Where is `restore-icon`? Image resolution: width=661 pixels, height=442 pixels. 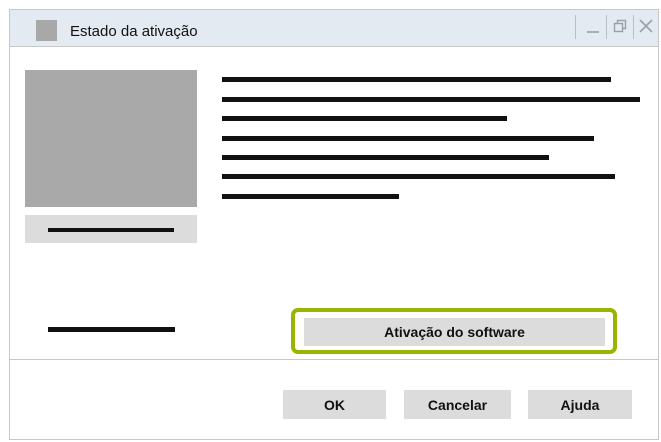 restore-icon is located at coordinates (620, 26).